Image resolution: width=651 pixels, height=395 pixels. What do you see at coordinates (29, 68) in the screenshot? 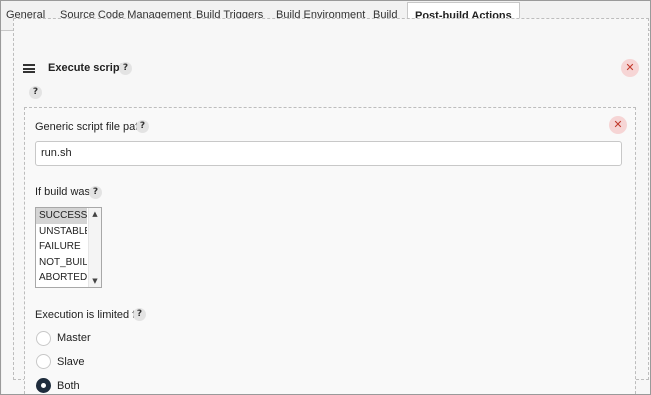
I see `drag-handle-icon` at bounding box center [29, 68].